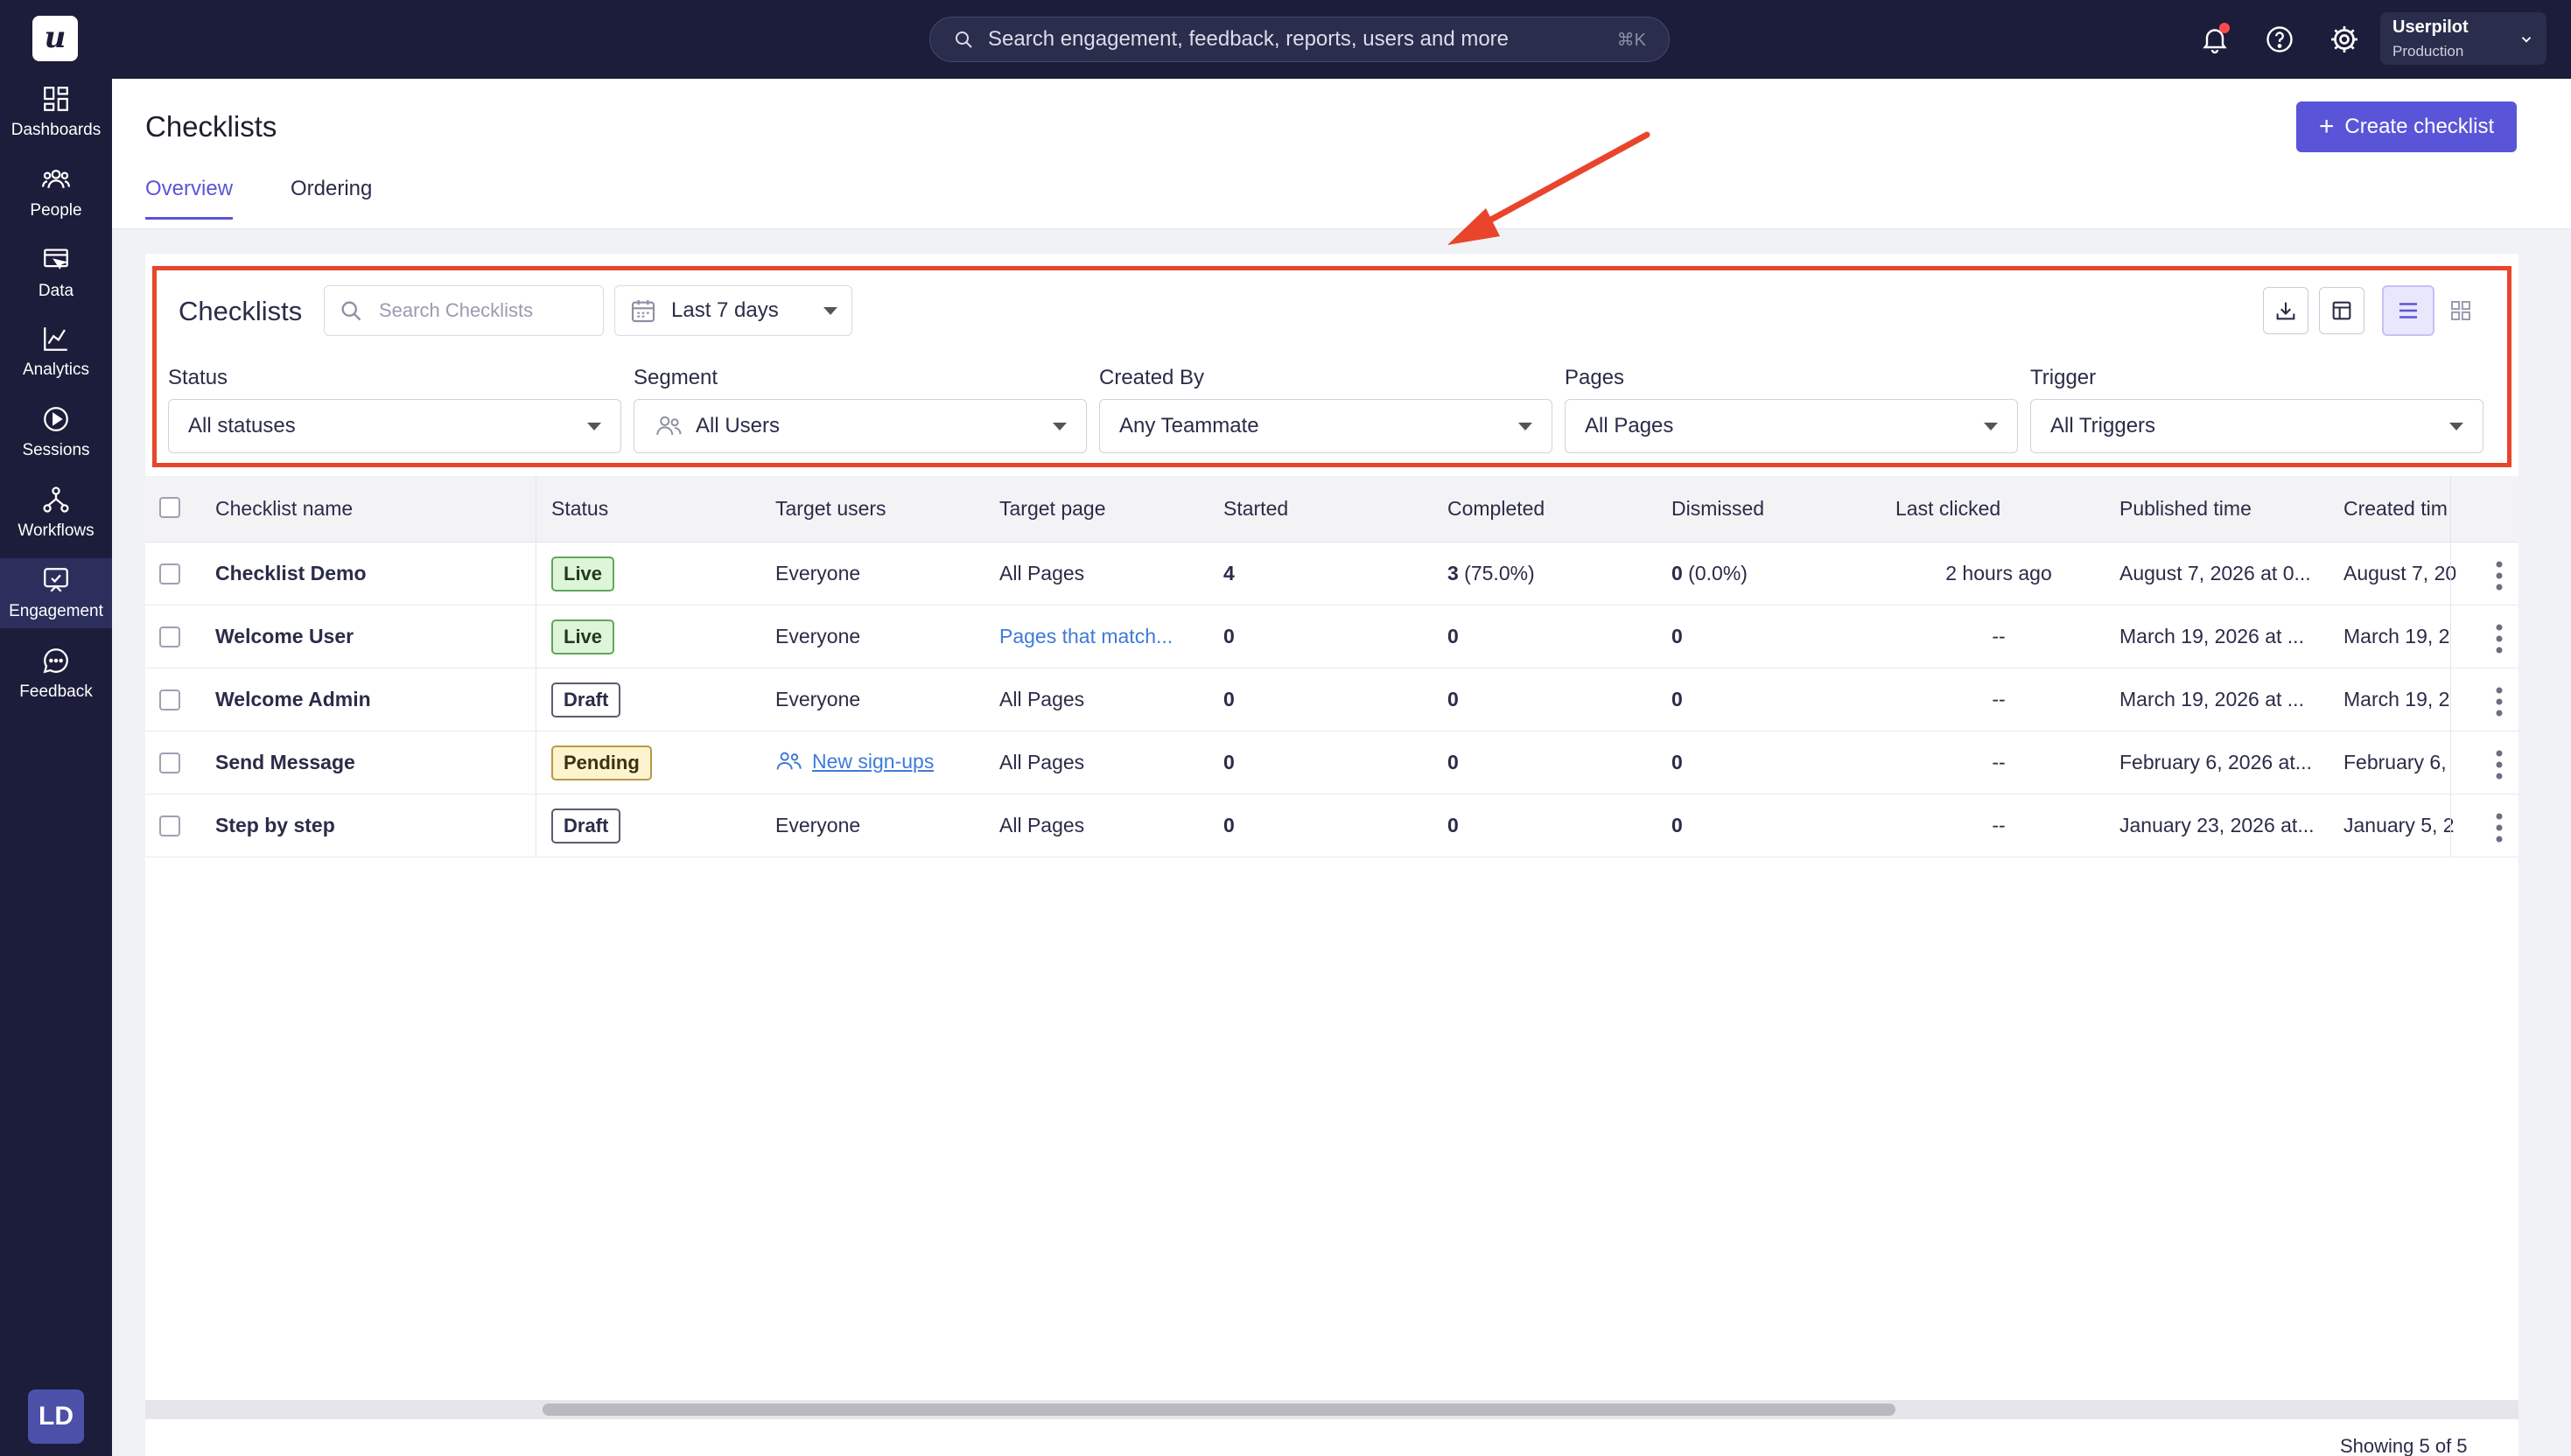 The height and width of the screenshot is (1456, 2571). Describe the element at coordinates (56, 531) in the screenshot. I see `sidebar-item-label: Workflows` at that location.